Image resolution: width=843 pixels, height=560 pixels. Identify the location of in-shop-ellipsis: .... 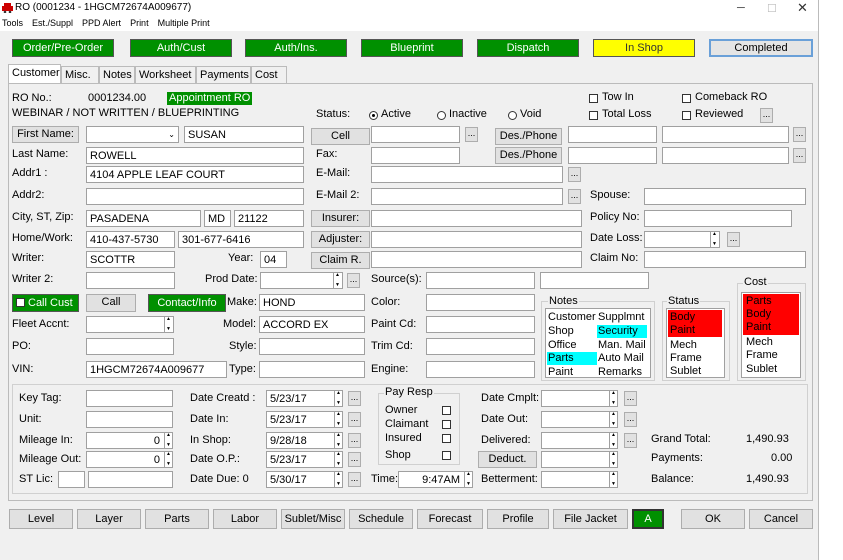
(354, 440).